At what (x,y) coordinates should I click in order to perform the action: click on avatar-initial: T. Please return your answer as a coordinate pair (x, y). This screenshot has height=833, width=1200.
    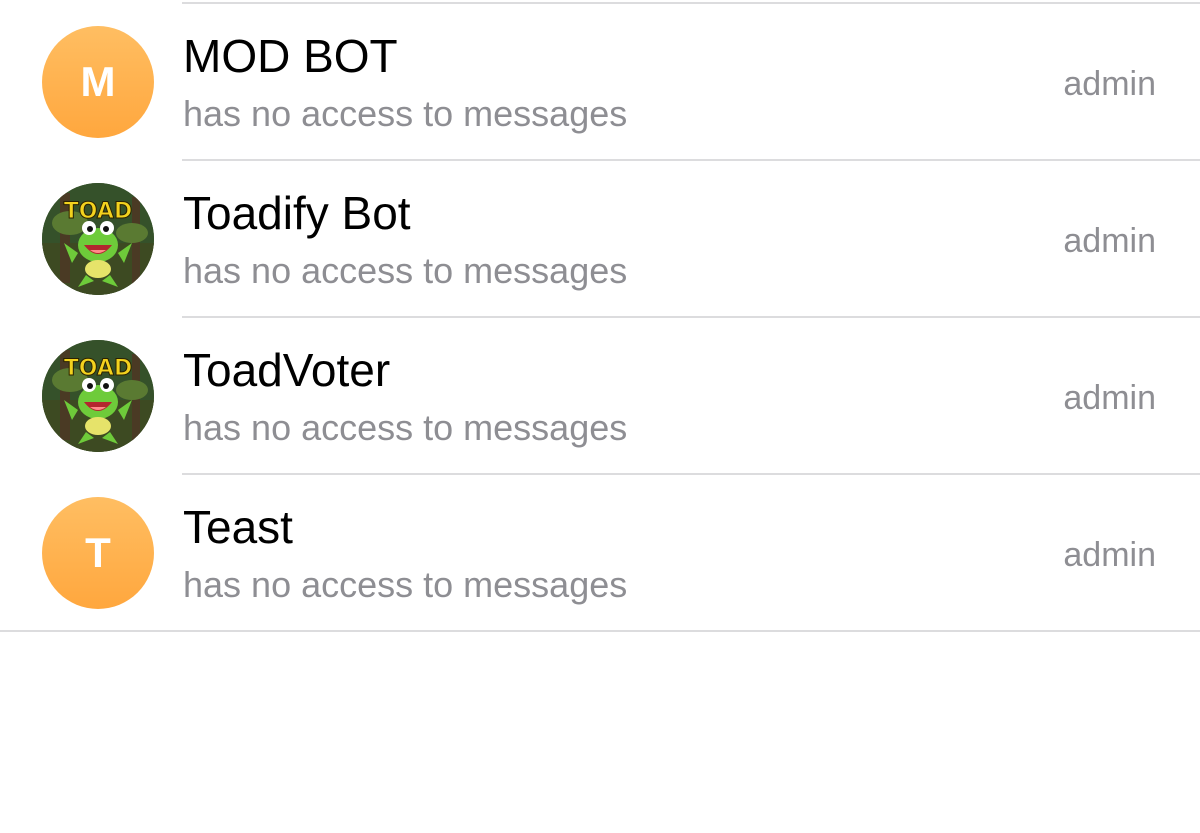
    Looking at the image, I should click on (98, 552).